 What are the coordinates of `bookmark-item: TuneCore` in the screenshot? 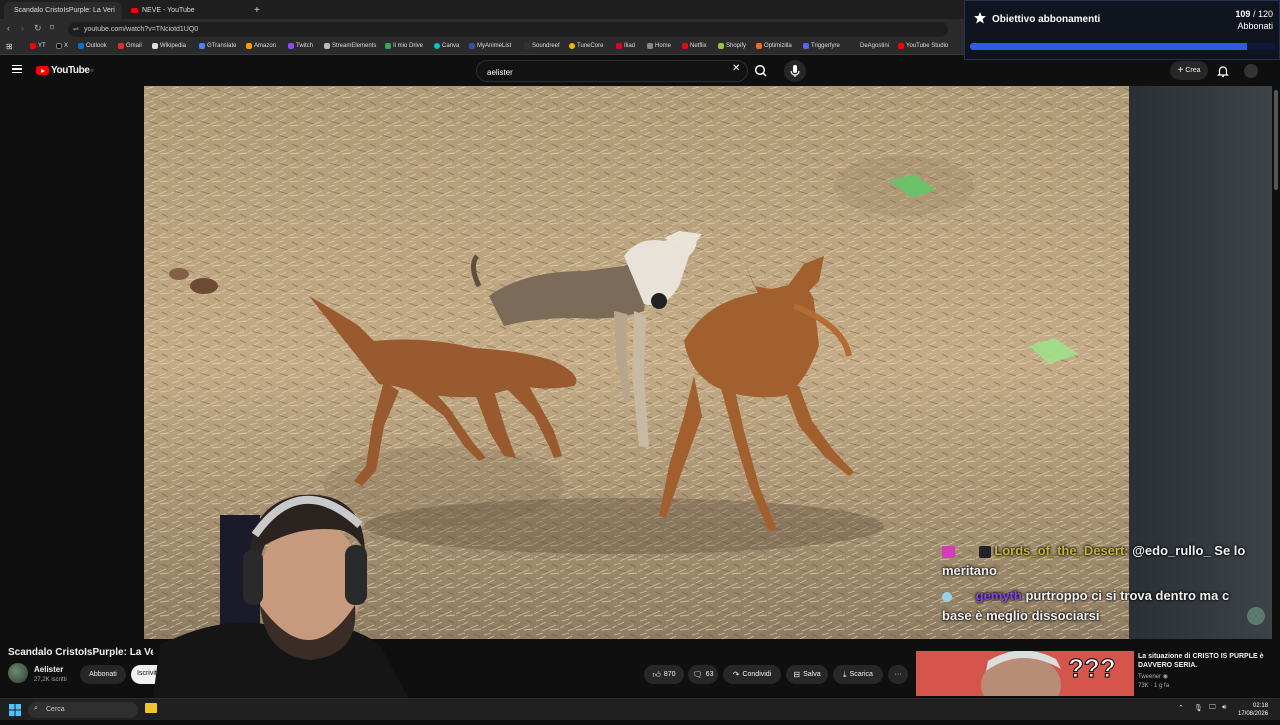 It's located at (586, 46).